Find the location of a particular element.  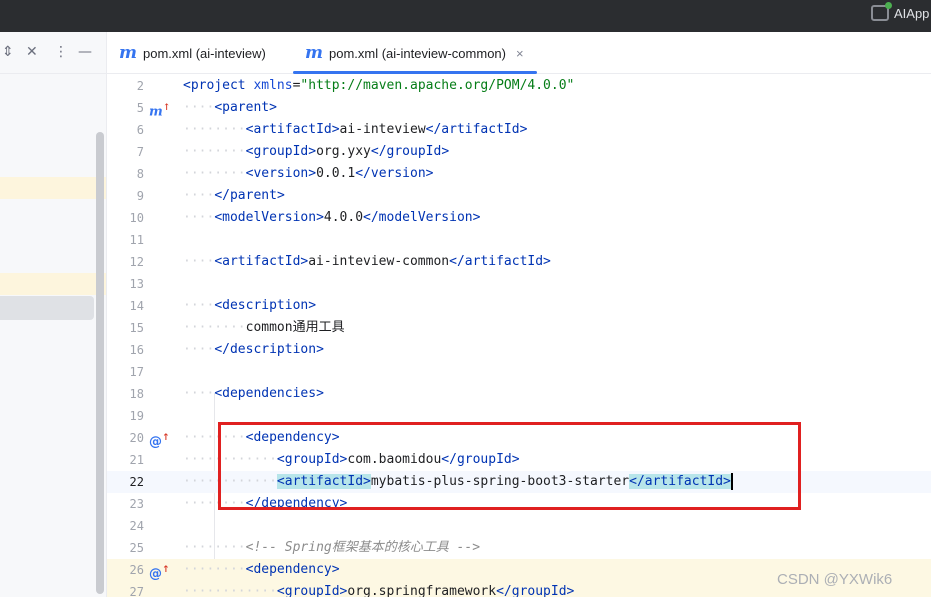

hide-panel-icon: — is located at coordinates (85, 52).